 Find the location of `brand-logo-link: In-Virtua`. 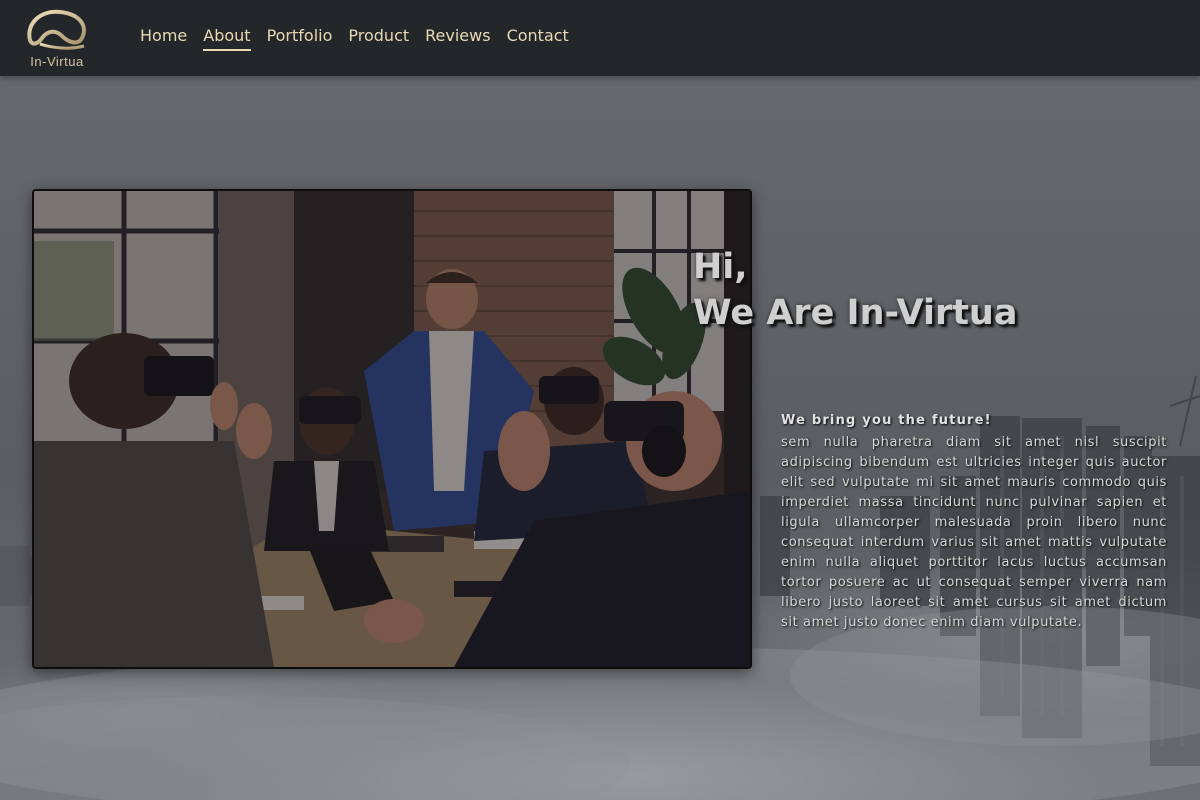

brand-logo-link: In-Virtua is located at coordinates (57, 38).